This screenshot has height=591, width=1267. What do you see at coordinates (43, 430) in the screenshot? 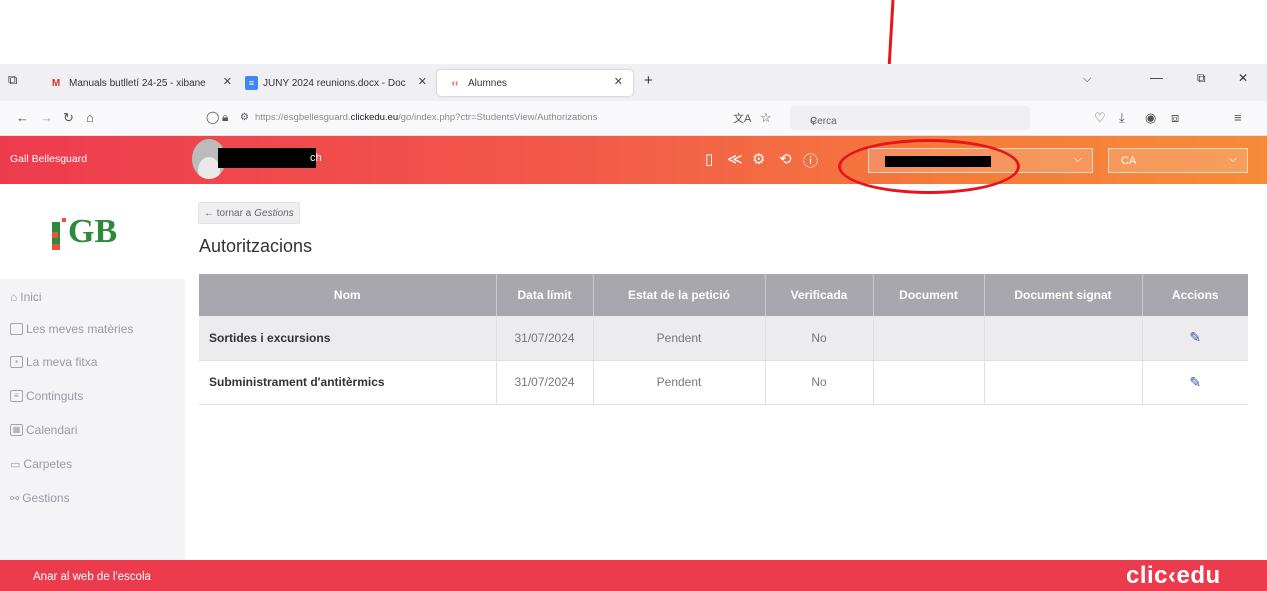
I see `sidebar-item-calendari: ▦ Calendari` at bounding box center [43, 430].